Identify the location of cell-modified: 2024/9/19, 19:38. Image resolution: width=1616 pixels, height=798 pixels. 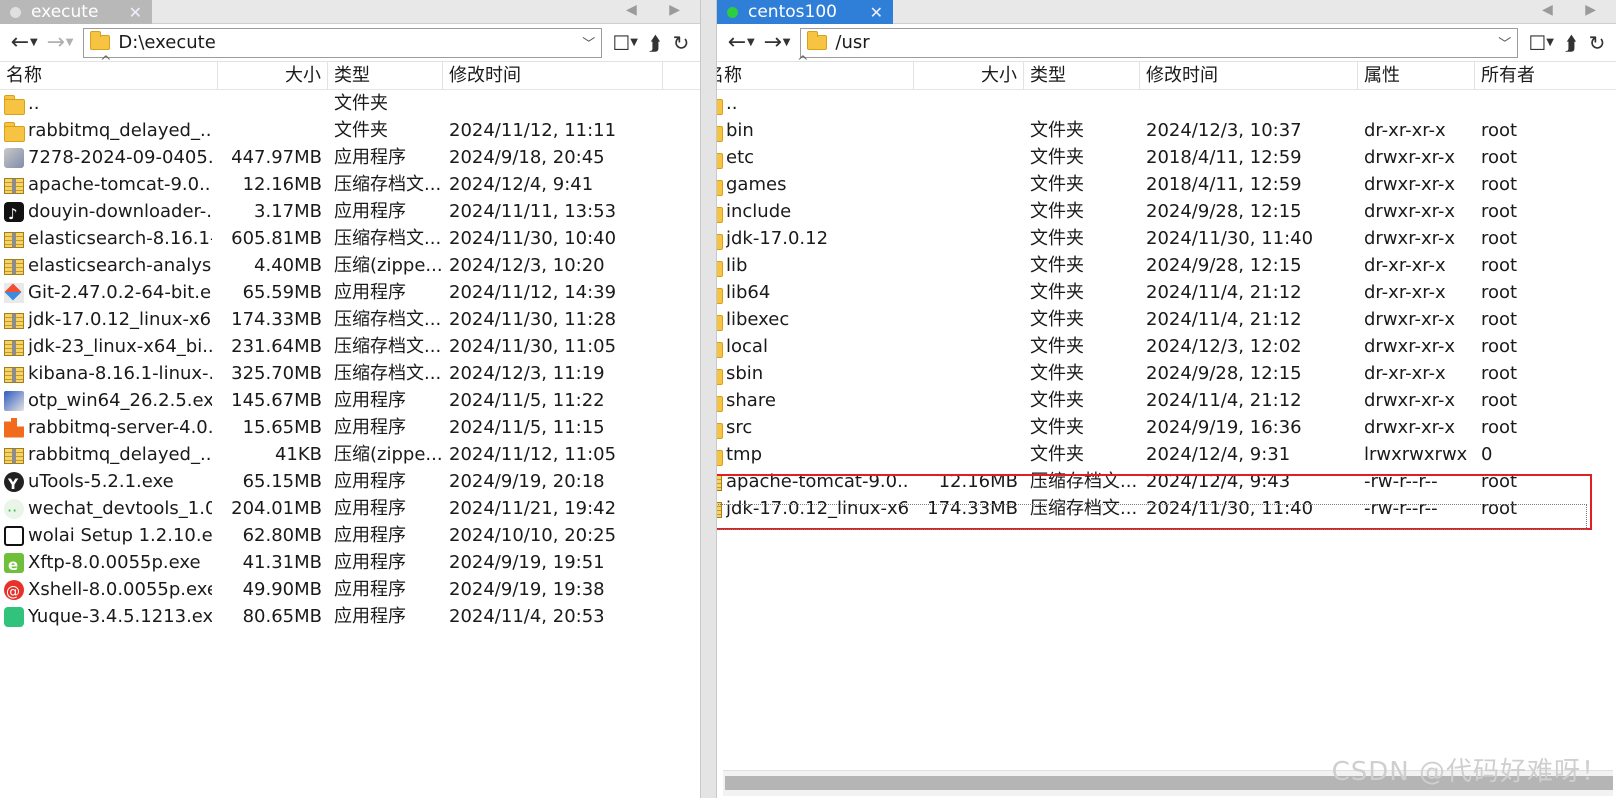
(527, 589).